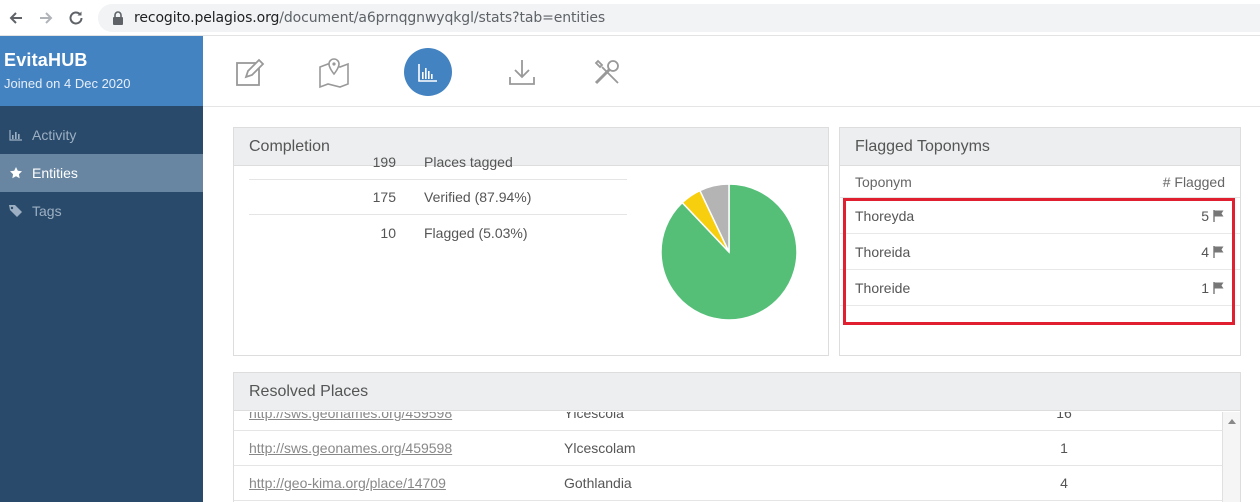 This screenshot has height=502, width=1260. I want to click on sidebar-item-label: Tags, so click(47, 211).